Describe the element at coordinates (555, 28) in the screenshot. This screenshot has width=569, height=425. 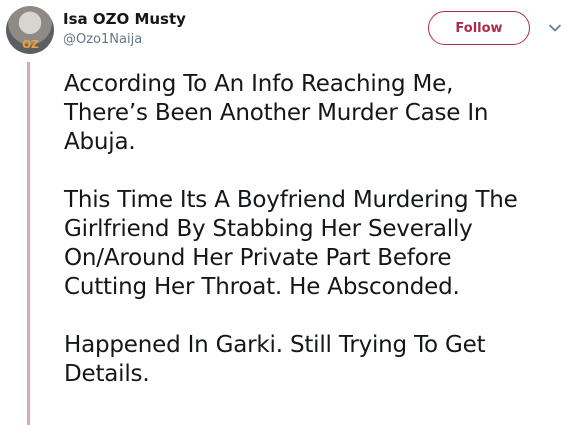
I see `chevron-down-icon` at that location.